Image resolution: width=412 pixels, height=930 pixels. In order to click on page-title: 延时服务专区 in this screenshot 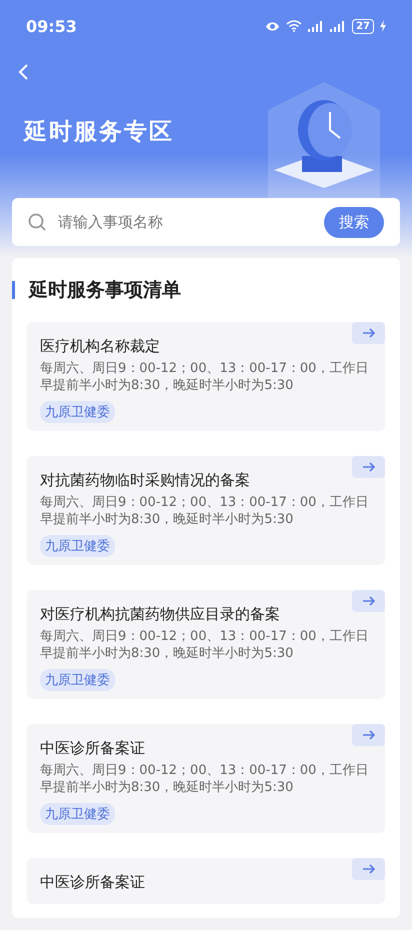, I will do `click(99, 132)`.